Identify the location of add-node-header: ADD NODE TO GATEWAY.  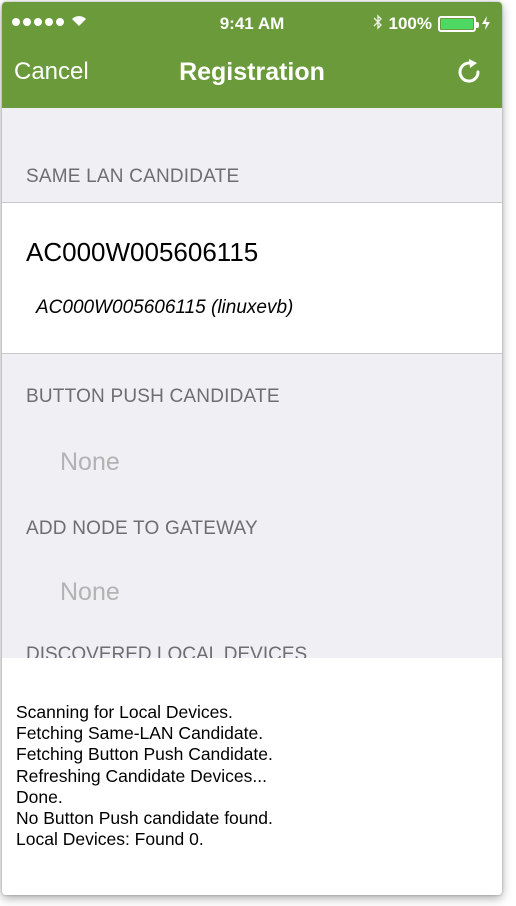
(142, 528).